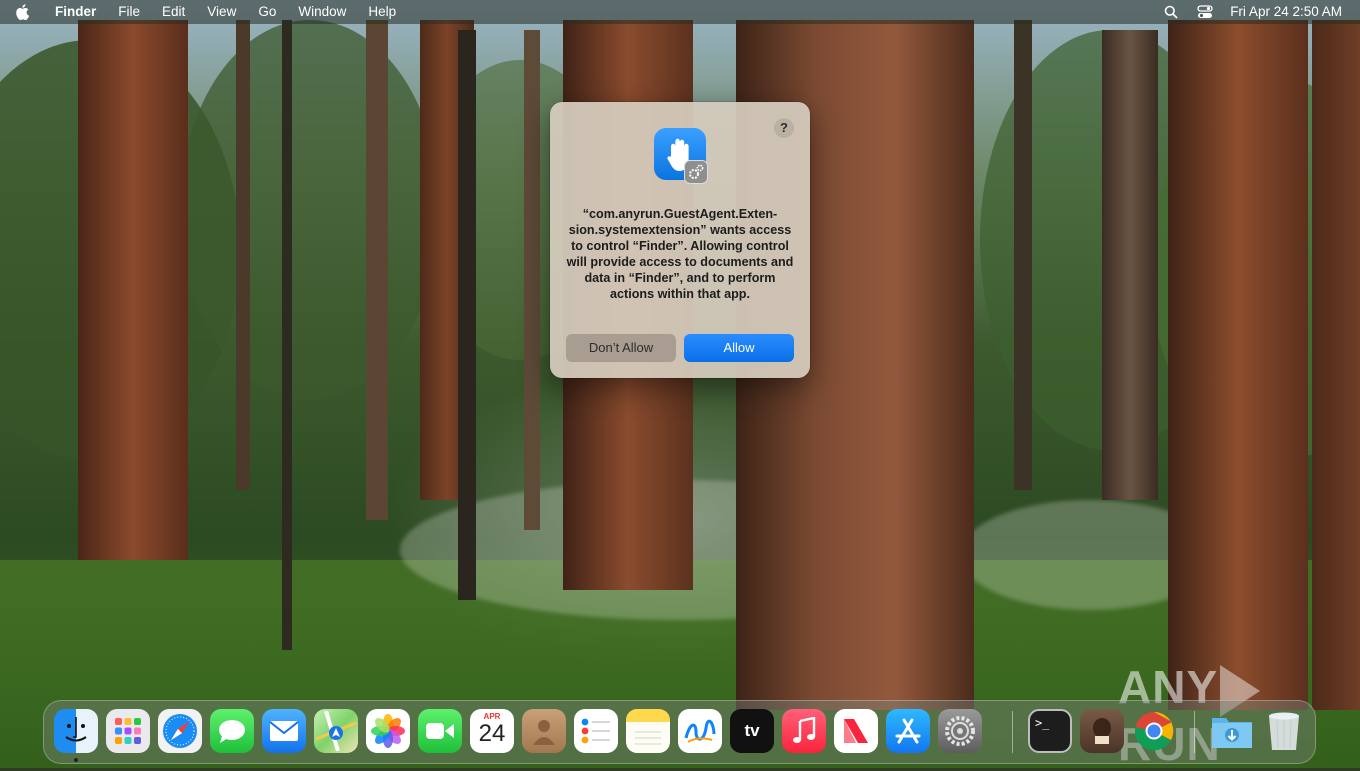  Describe the element at coordinates (1042, 723) in the screenshot. I see `terminal-prompt: >_` at that location.